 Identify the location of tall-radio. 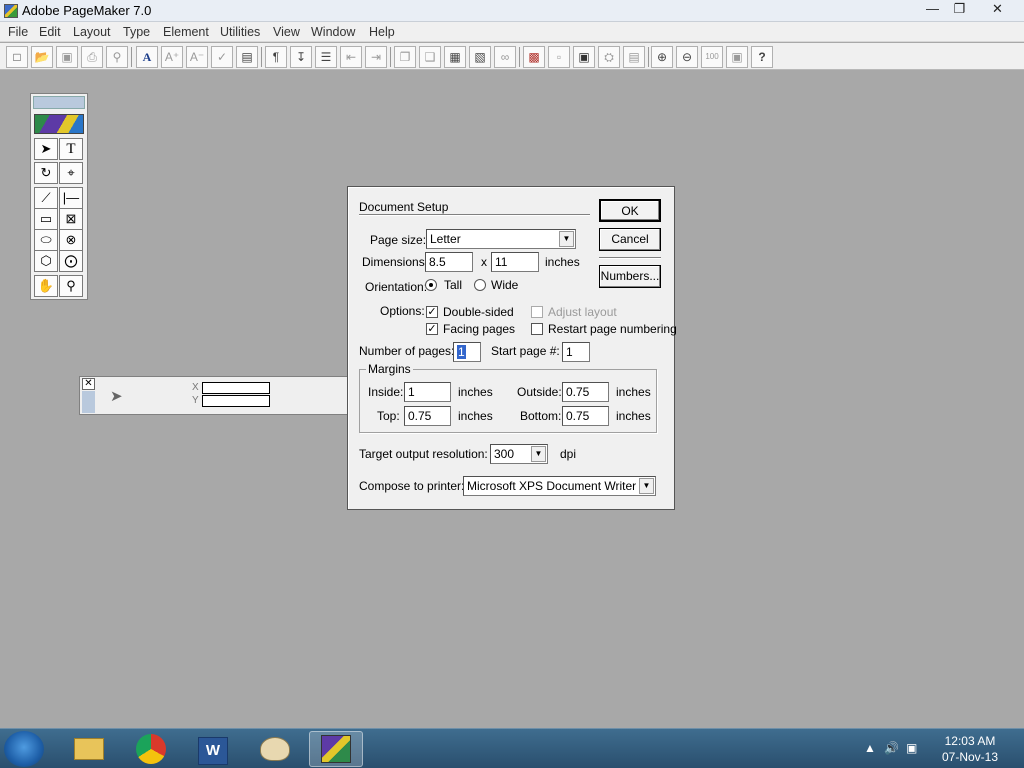
(431, 285).